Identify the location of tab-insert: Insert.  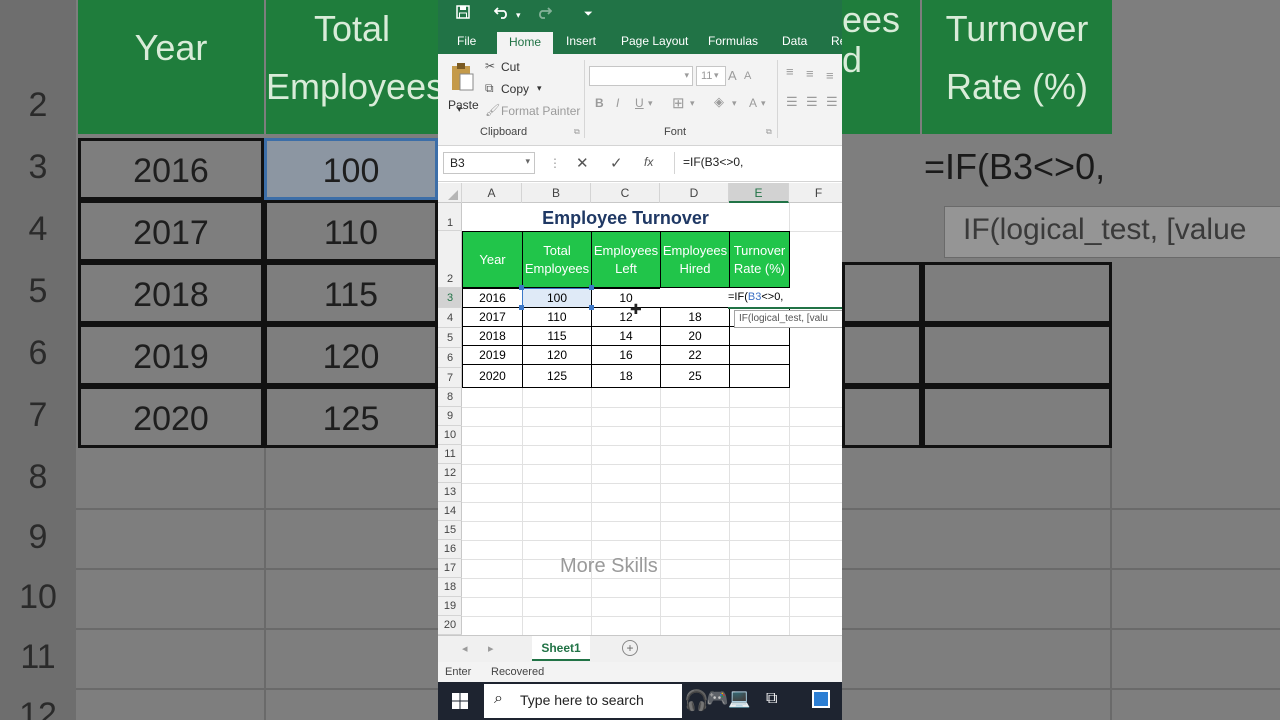
(581, 41).